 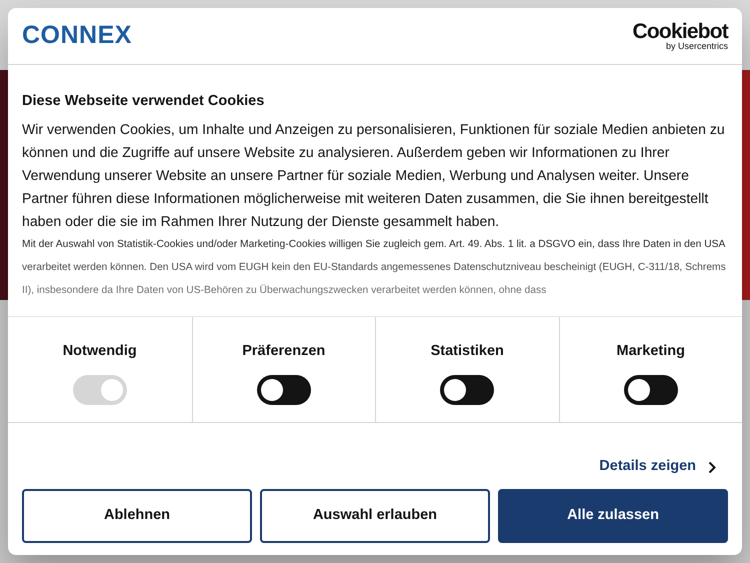 I want to click on category-label: Präferenzen, so click(x=284, y=351).